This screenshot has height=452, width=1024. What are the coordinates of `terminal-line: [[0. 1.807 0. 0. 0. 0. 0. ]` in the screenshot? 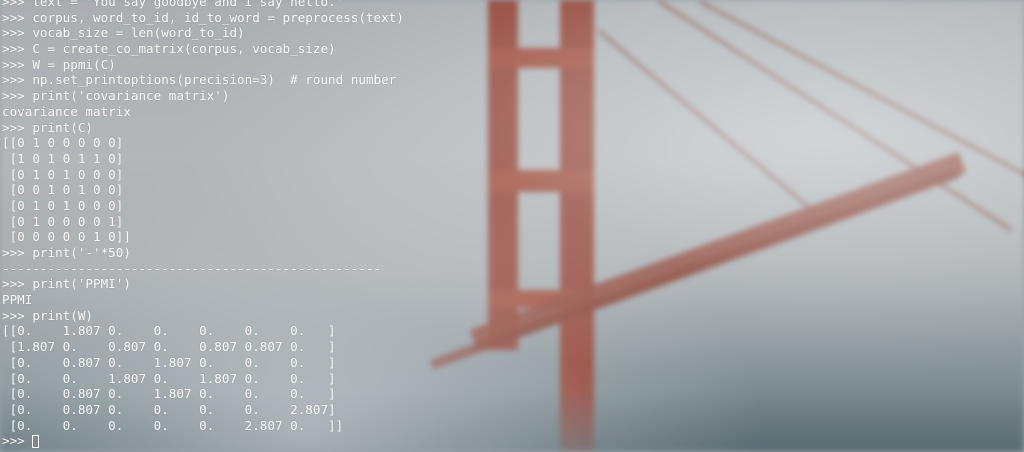 It's located at (169, 331).